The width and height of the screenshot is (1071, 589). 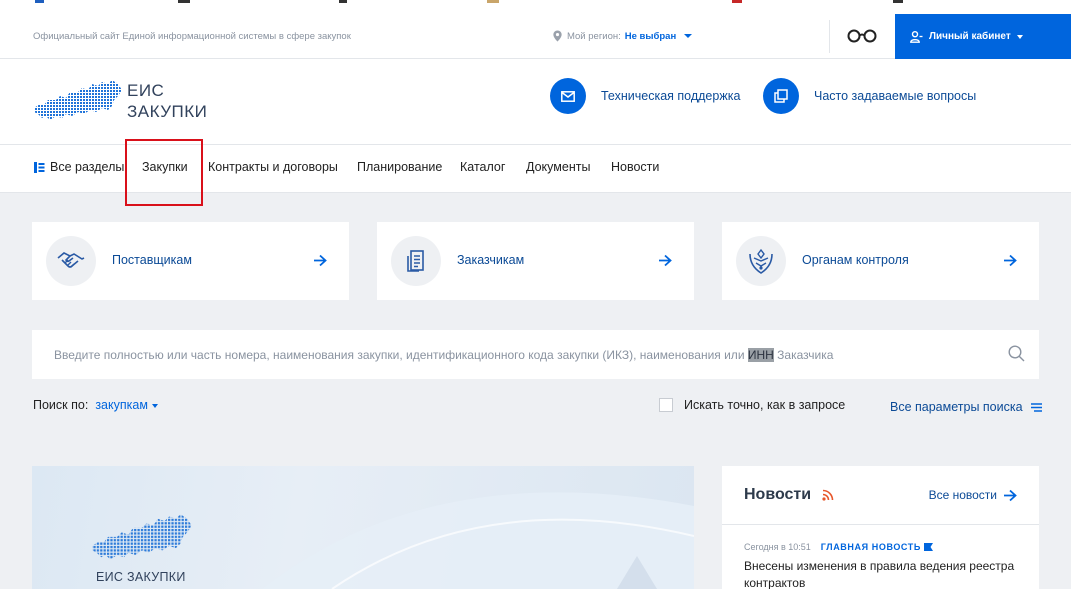 What do you see at coordinates (1036, 407) in the screenshot?
I see `filter-lines-icon` at bounding box center [1036, 407].